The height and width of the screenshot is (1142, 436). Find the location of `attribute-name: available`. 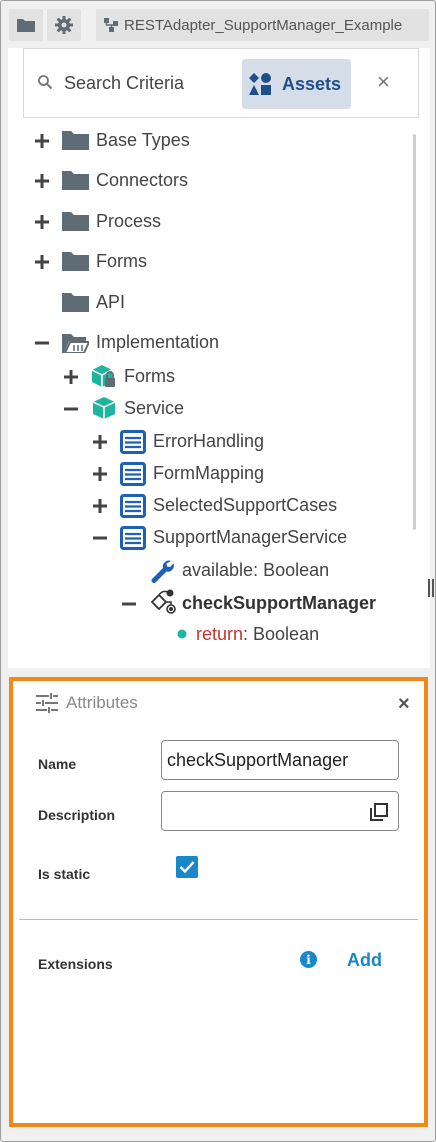

attribute-name: available is located at coordinates (218, 570).